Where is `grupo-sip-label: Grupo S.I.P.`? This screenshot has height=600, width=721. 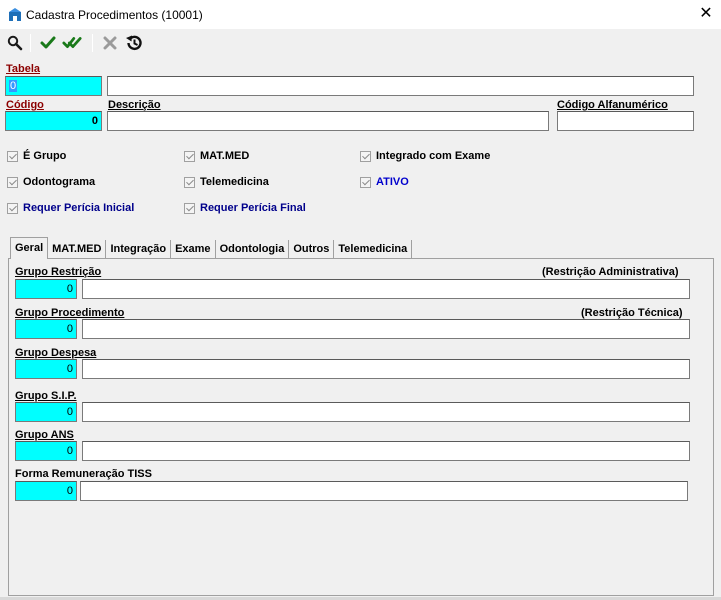
grupo-sip-label: Grupo S.I.P. is located at coordinates (46, 396).